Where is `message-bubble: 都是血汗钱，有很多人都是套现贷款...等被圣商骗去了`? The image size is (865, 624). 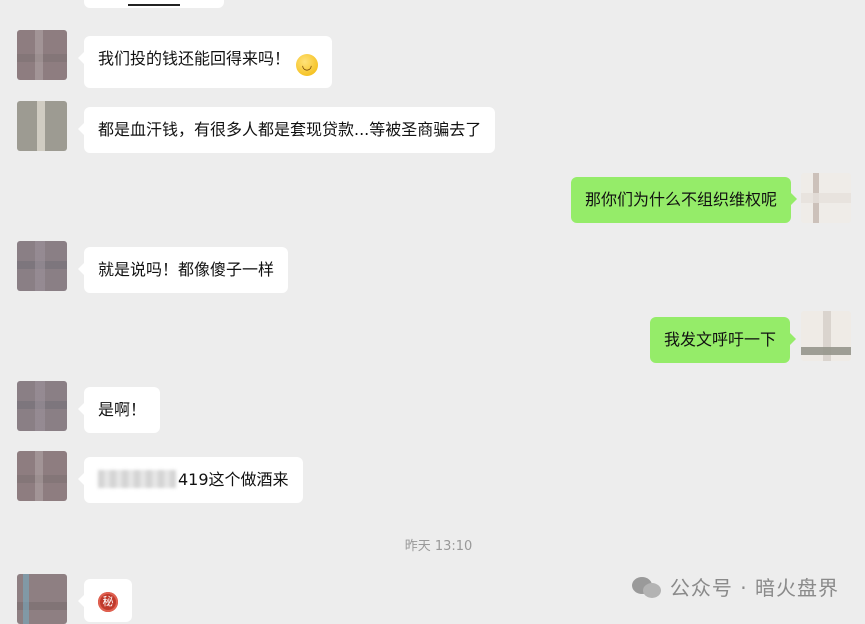
message-bubble: 都是血汗钱，有很多人都是套现贷款...等被圣商骗去了 is located at coordinates (286, 130).